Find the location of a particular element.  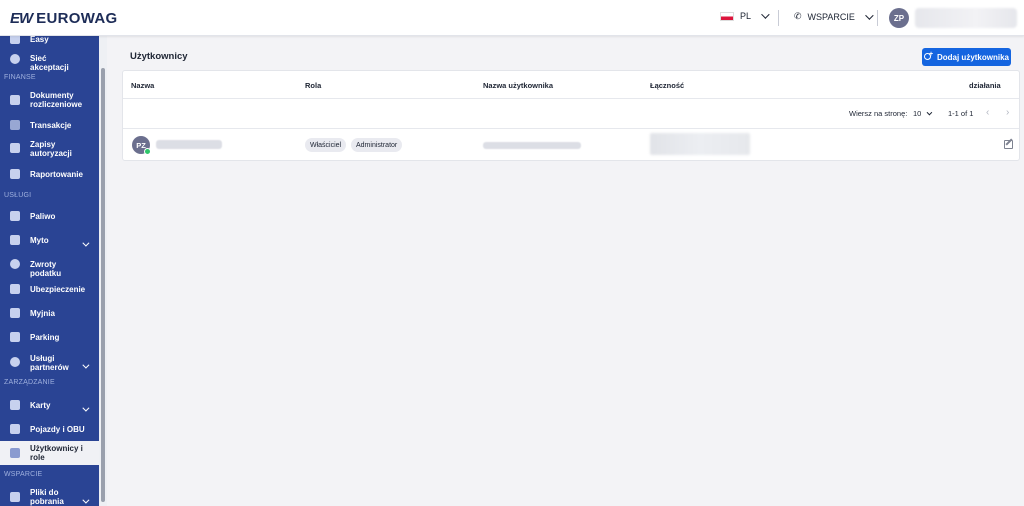

rows-per-page-label: Wiersz na stronę: is located at coordinates (878, 113).